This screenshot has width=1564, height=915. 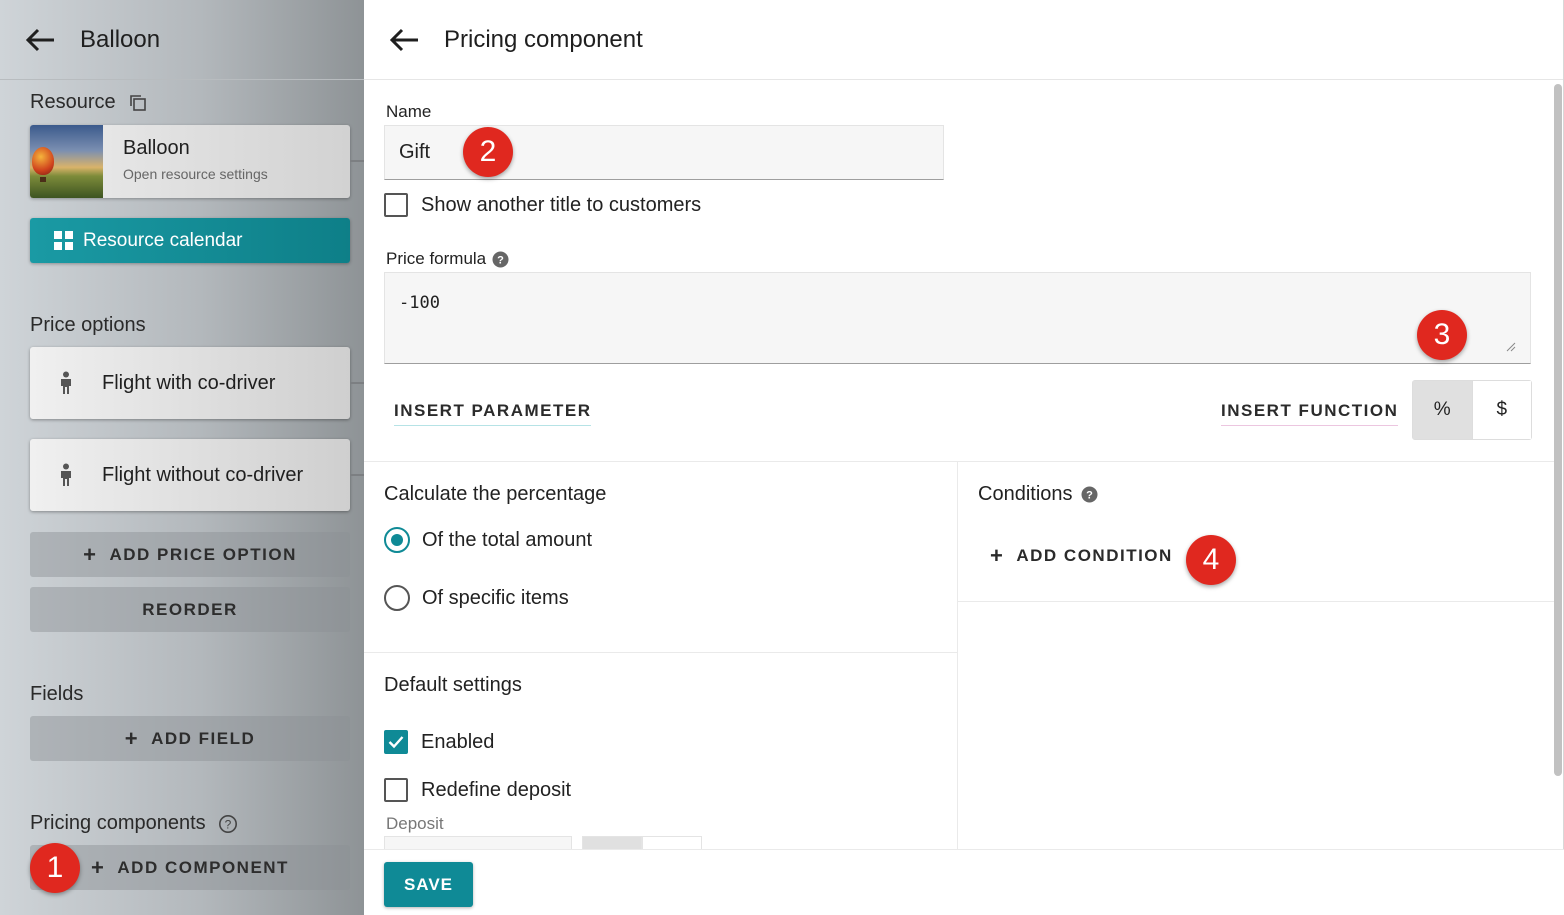 What do you see at coordinates (477, 790) in the screenshot?
I see `redefine-deposit-checkbox-row: Redefine deposit` at bounding box center [477, 790].